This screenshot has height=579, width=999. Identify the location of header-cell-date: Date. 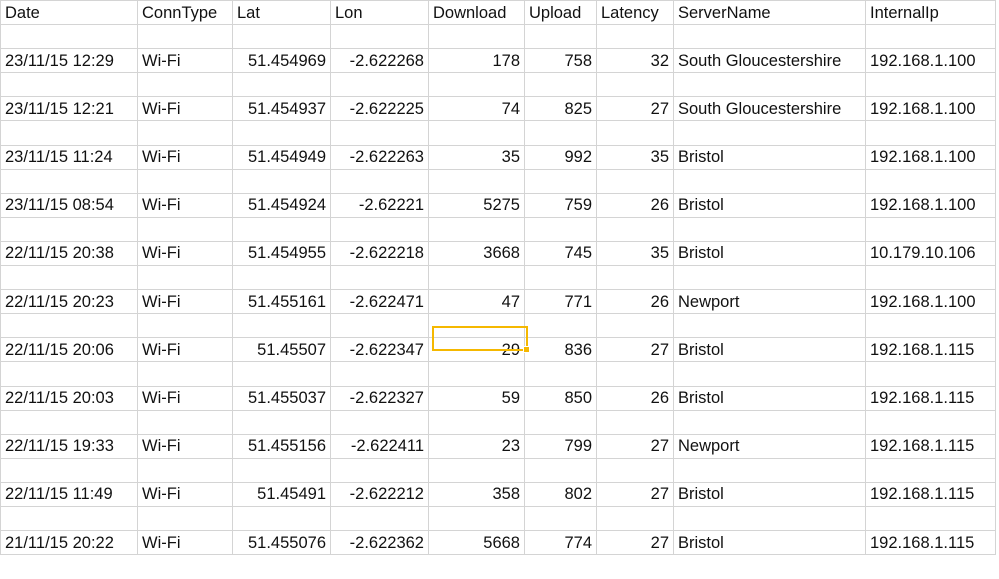
(69, 13).